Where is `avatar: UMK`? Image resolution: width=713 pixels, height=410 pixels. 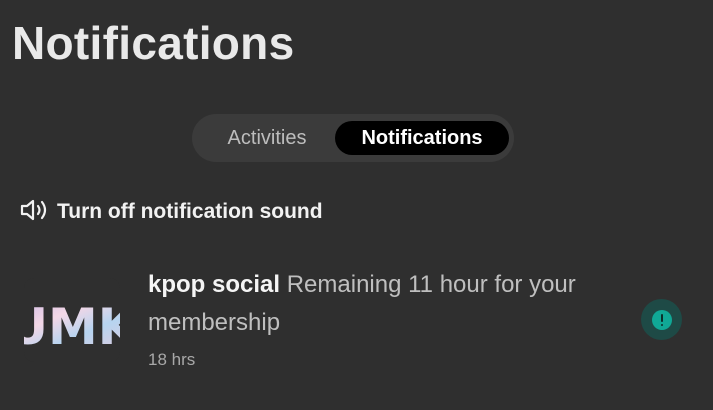 avatar: UMK is located at coordinates (72, 320).